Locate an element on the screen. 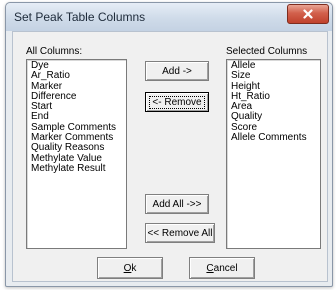 This screenshot has width=336, height=290. list-item: Methylate Result is located at coordinates (76, 168).